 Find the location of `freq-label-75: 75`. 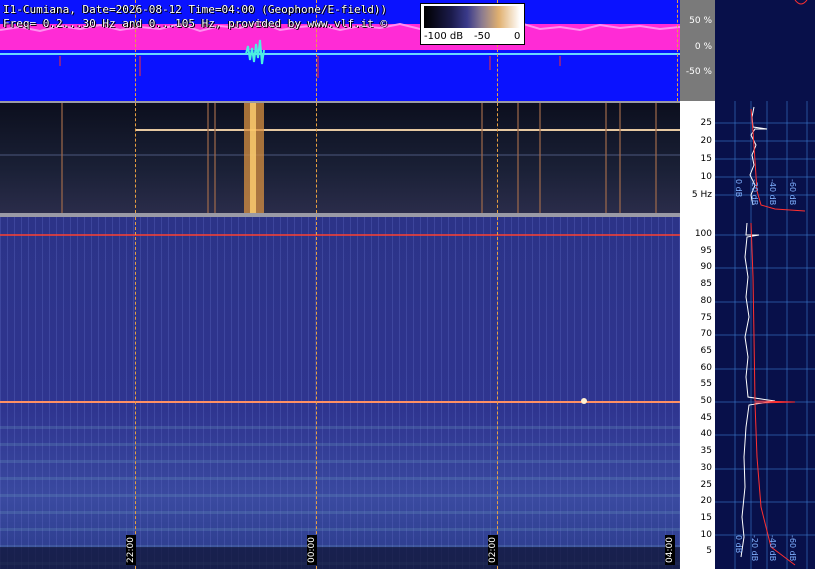

freq-label-75: 75 is located at coordinates (706, 317).